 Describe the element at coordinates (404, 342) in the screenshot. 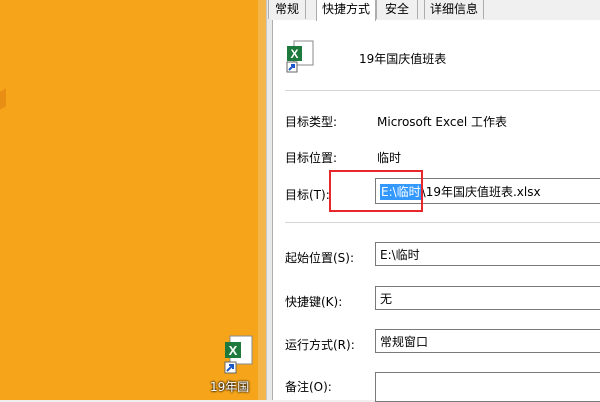

I see `run-mode-value: 常规窗口` at that location.